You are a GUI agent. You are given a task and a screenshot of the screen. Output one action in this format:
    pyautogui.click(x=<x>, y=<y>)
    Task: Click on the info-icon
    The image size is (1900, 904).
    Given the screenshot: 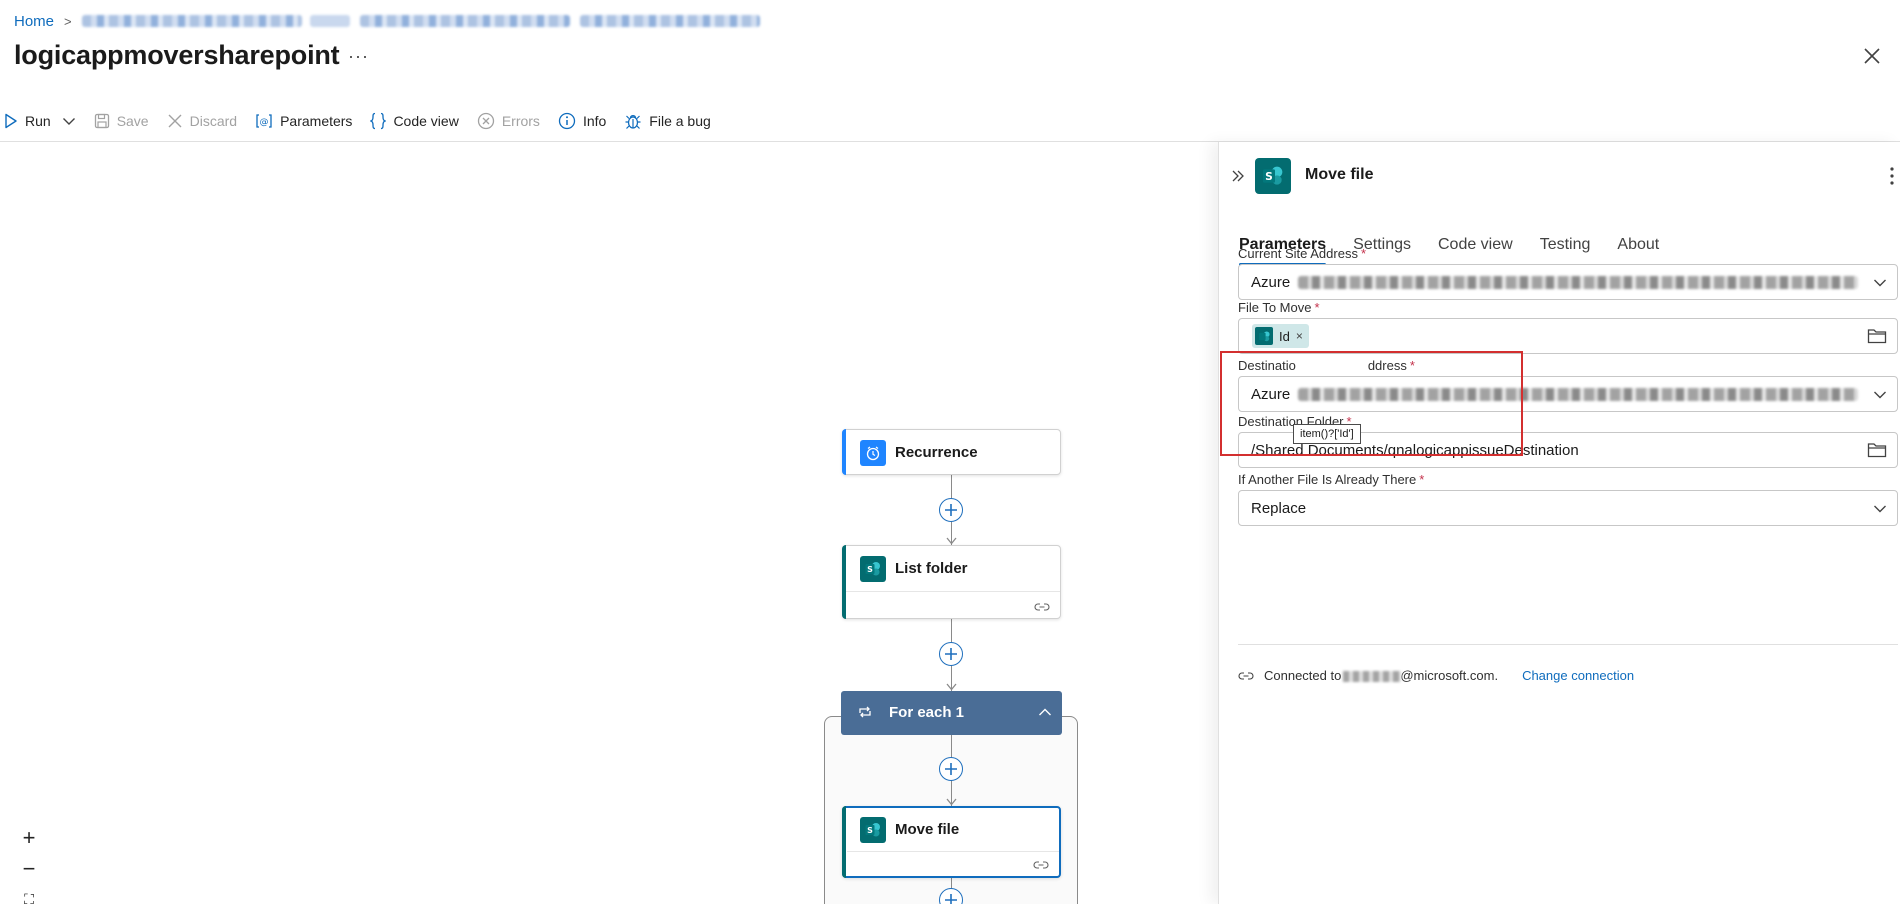 What is the action you would take?
    pyautogui.click(x=567, y=121)
    